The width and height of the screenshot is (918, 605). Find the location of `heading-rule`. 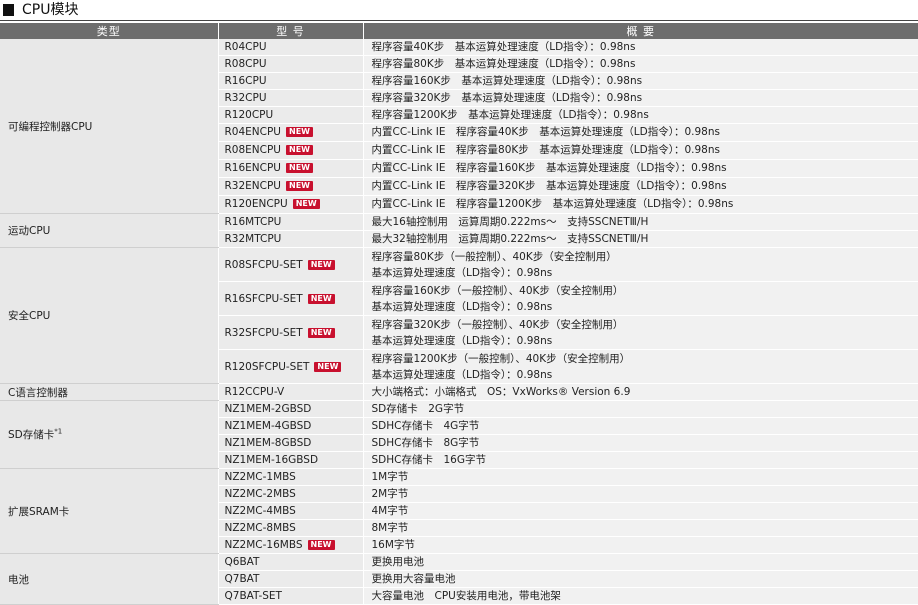

heading-rule is located at coordinates (459, 20).